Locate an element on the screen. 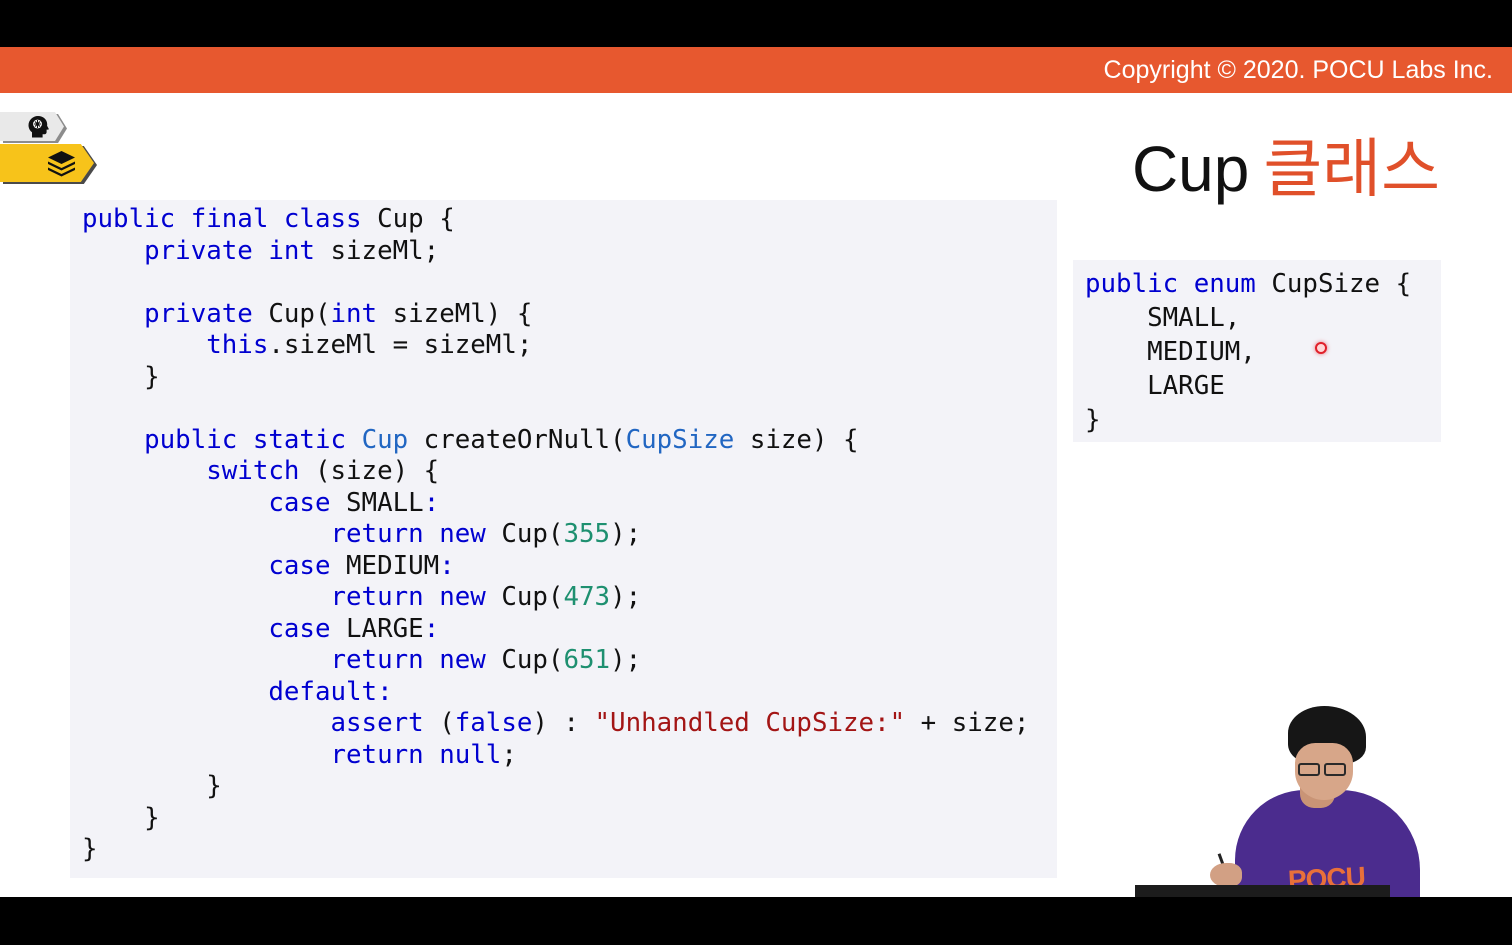 Image resolution: width=1512 pixels, height=945 pixels. code-token: private int is located at coordinates (229, 250).